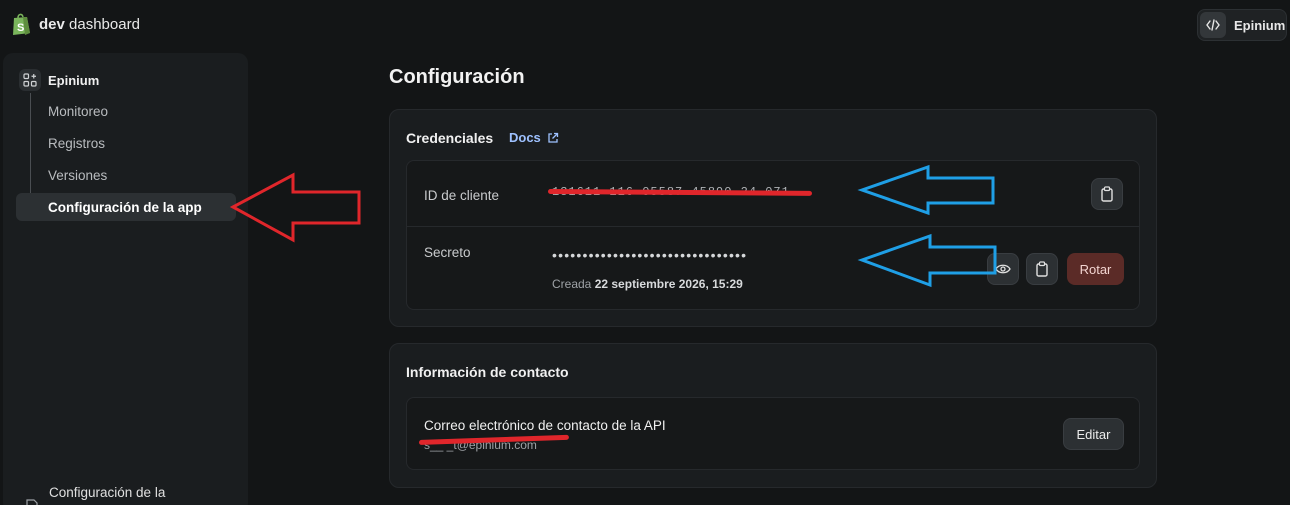 The height and width of the screenshot is (505, 1290). I want to click on svg-text: S, so click(20, 28).